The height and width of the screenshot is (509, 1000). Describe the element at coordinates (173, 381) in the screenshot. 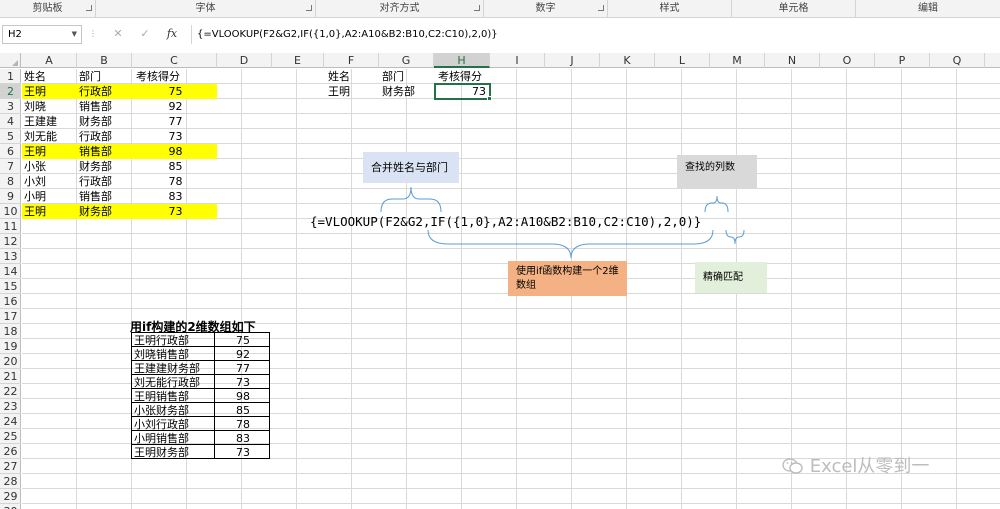

I see `array-key-cell: 刘无能行政部` at that location.